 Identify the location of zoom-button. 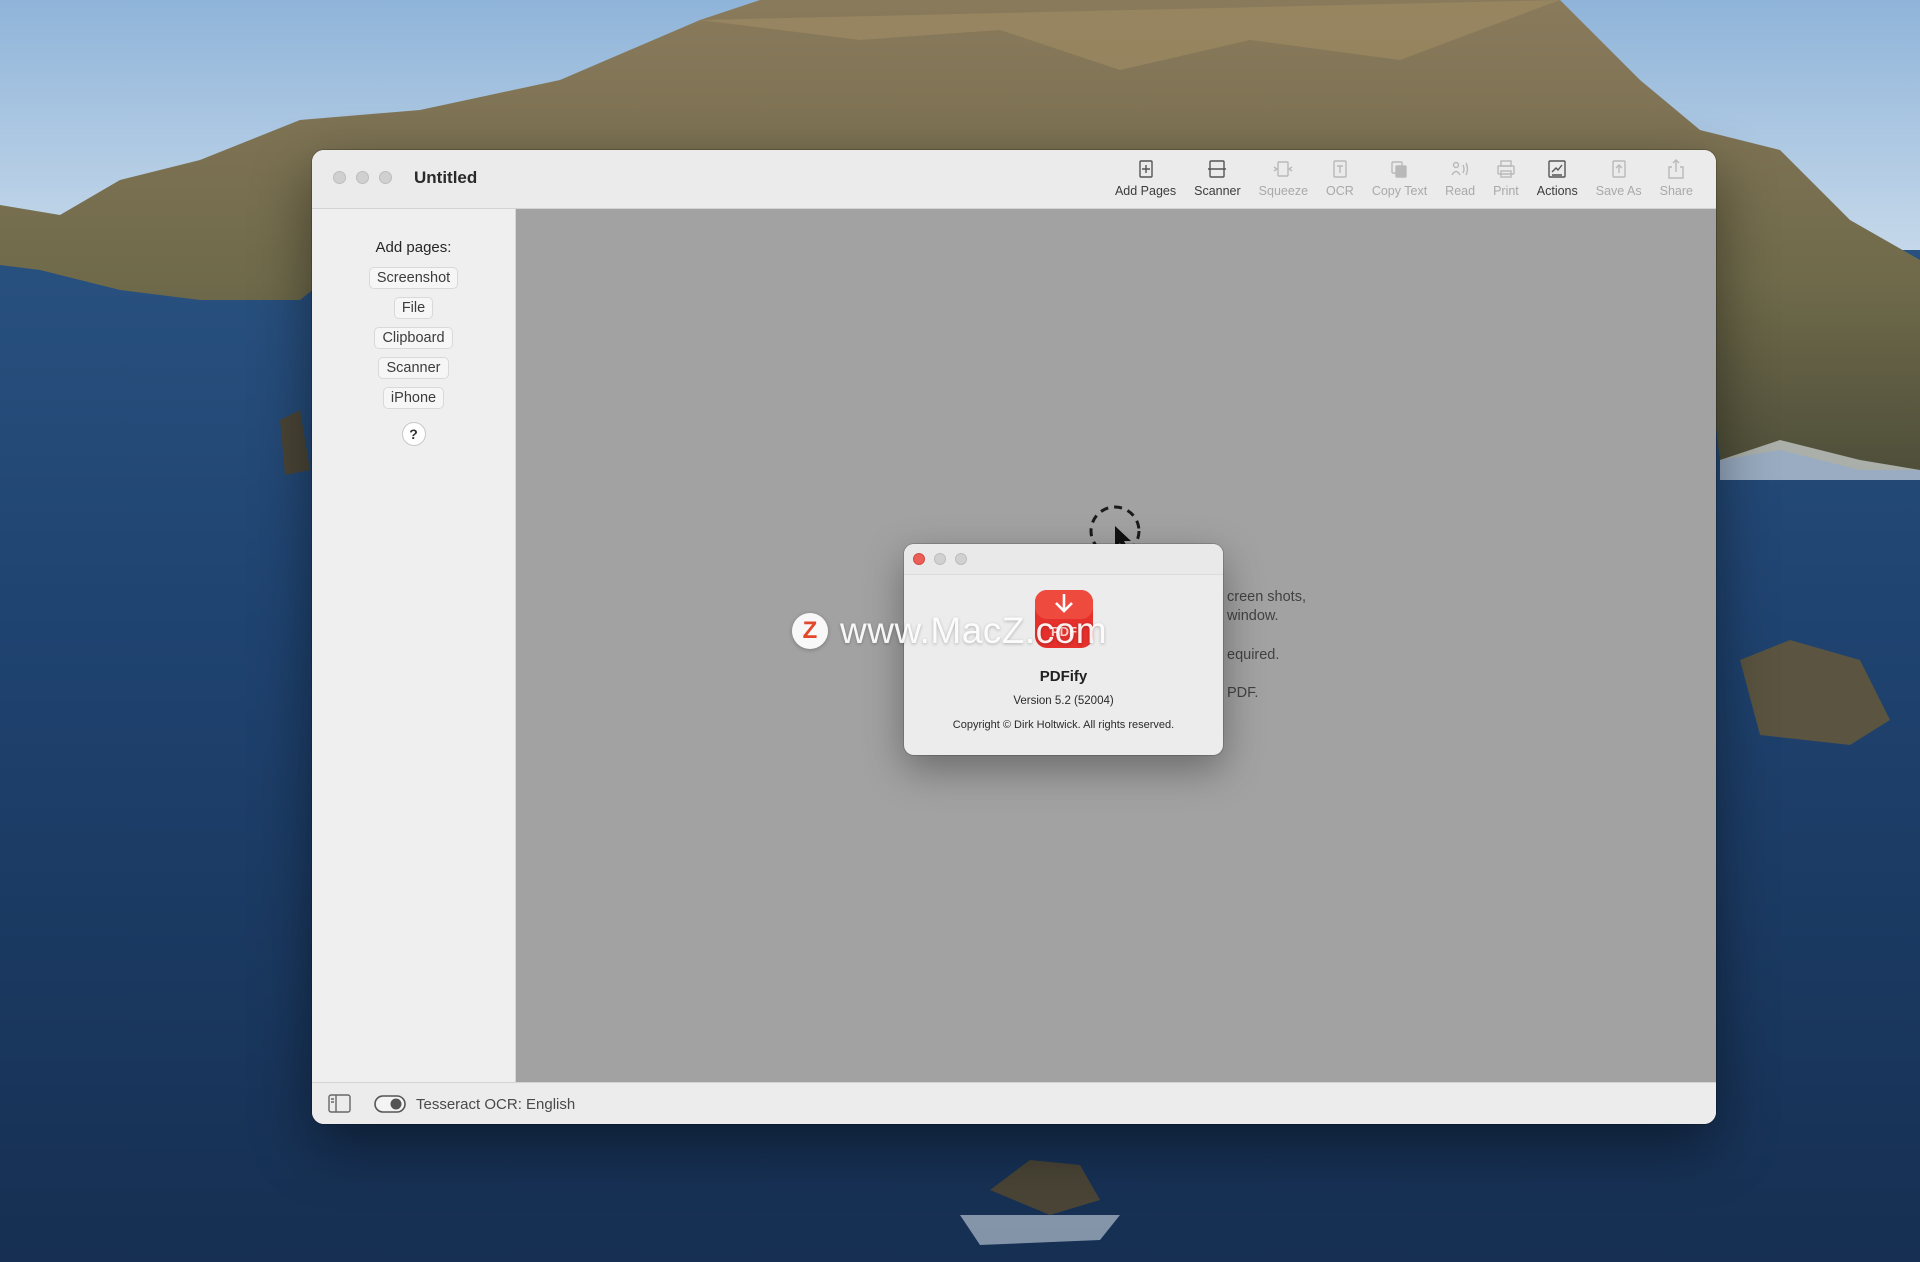
(385, 177).